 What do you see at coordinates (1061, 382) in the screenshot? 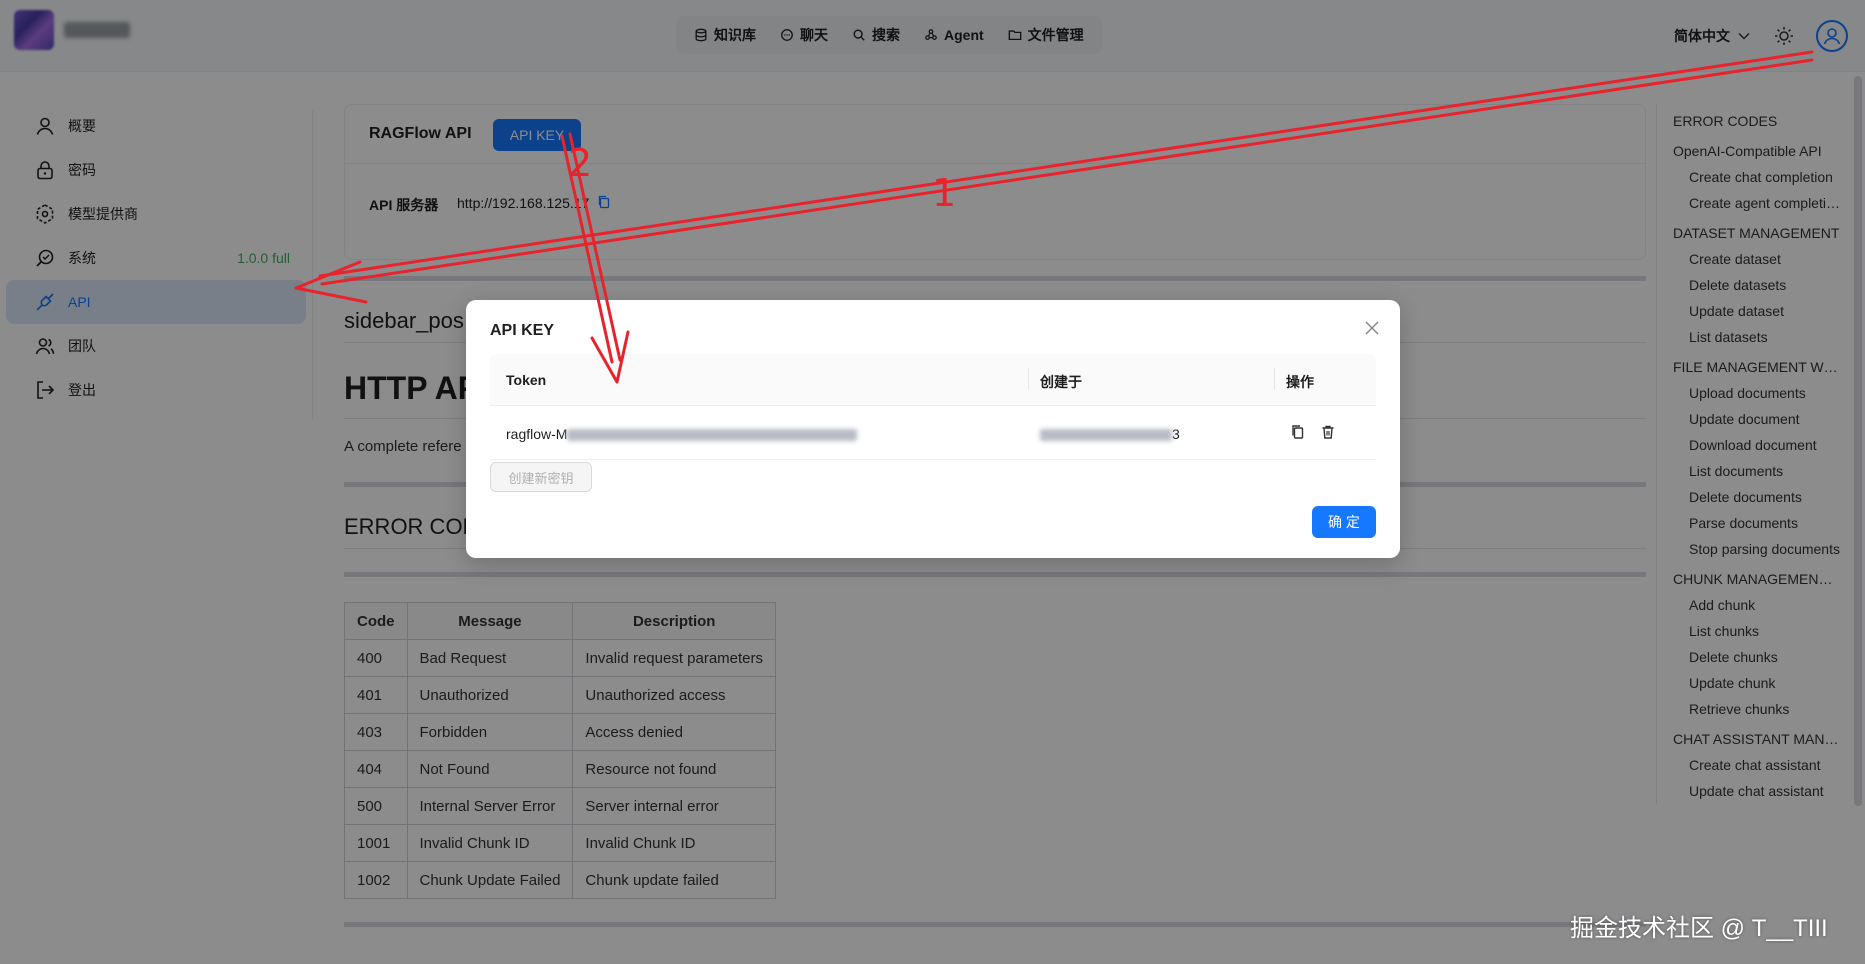
I see `column-header-created: 创建于` at bounding box center [1061, 382].